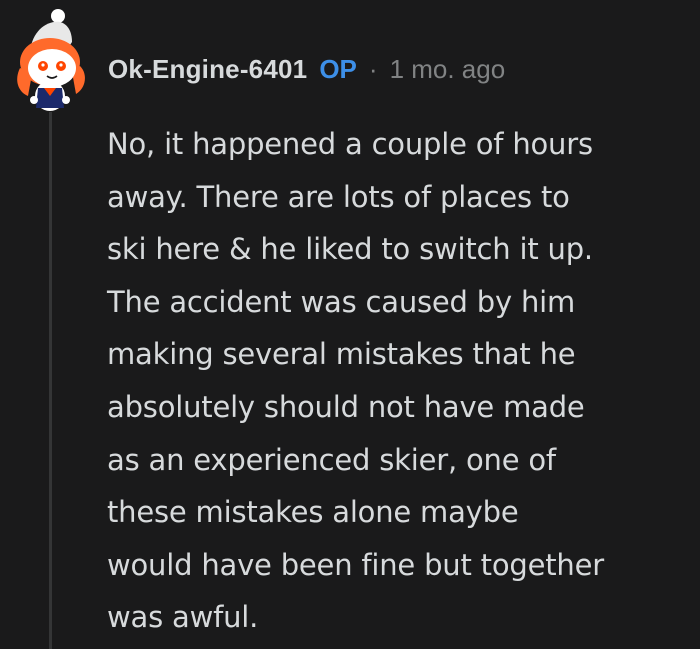 Image resolution: width=700 pixels, height=649 pixels. I want to click on comment-line: The accident was caused by him, so click(341, 301).